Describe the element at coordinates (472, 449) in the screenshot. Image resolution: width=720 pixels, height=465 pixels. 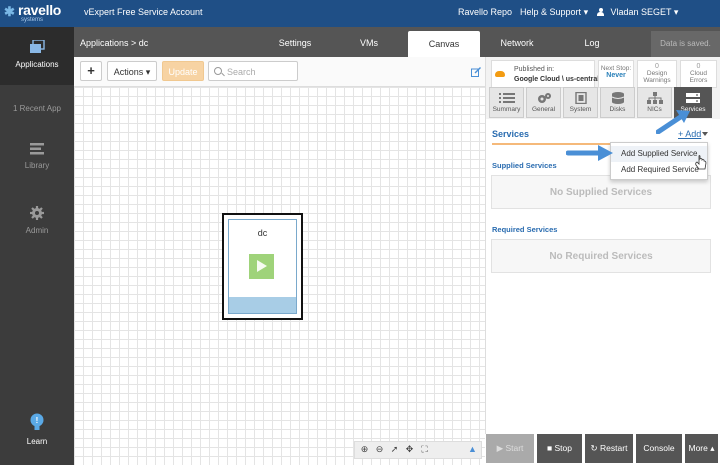
I see `collapse-up-icon: ▲` at that location.